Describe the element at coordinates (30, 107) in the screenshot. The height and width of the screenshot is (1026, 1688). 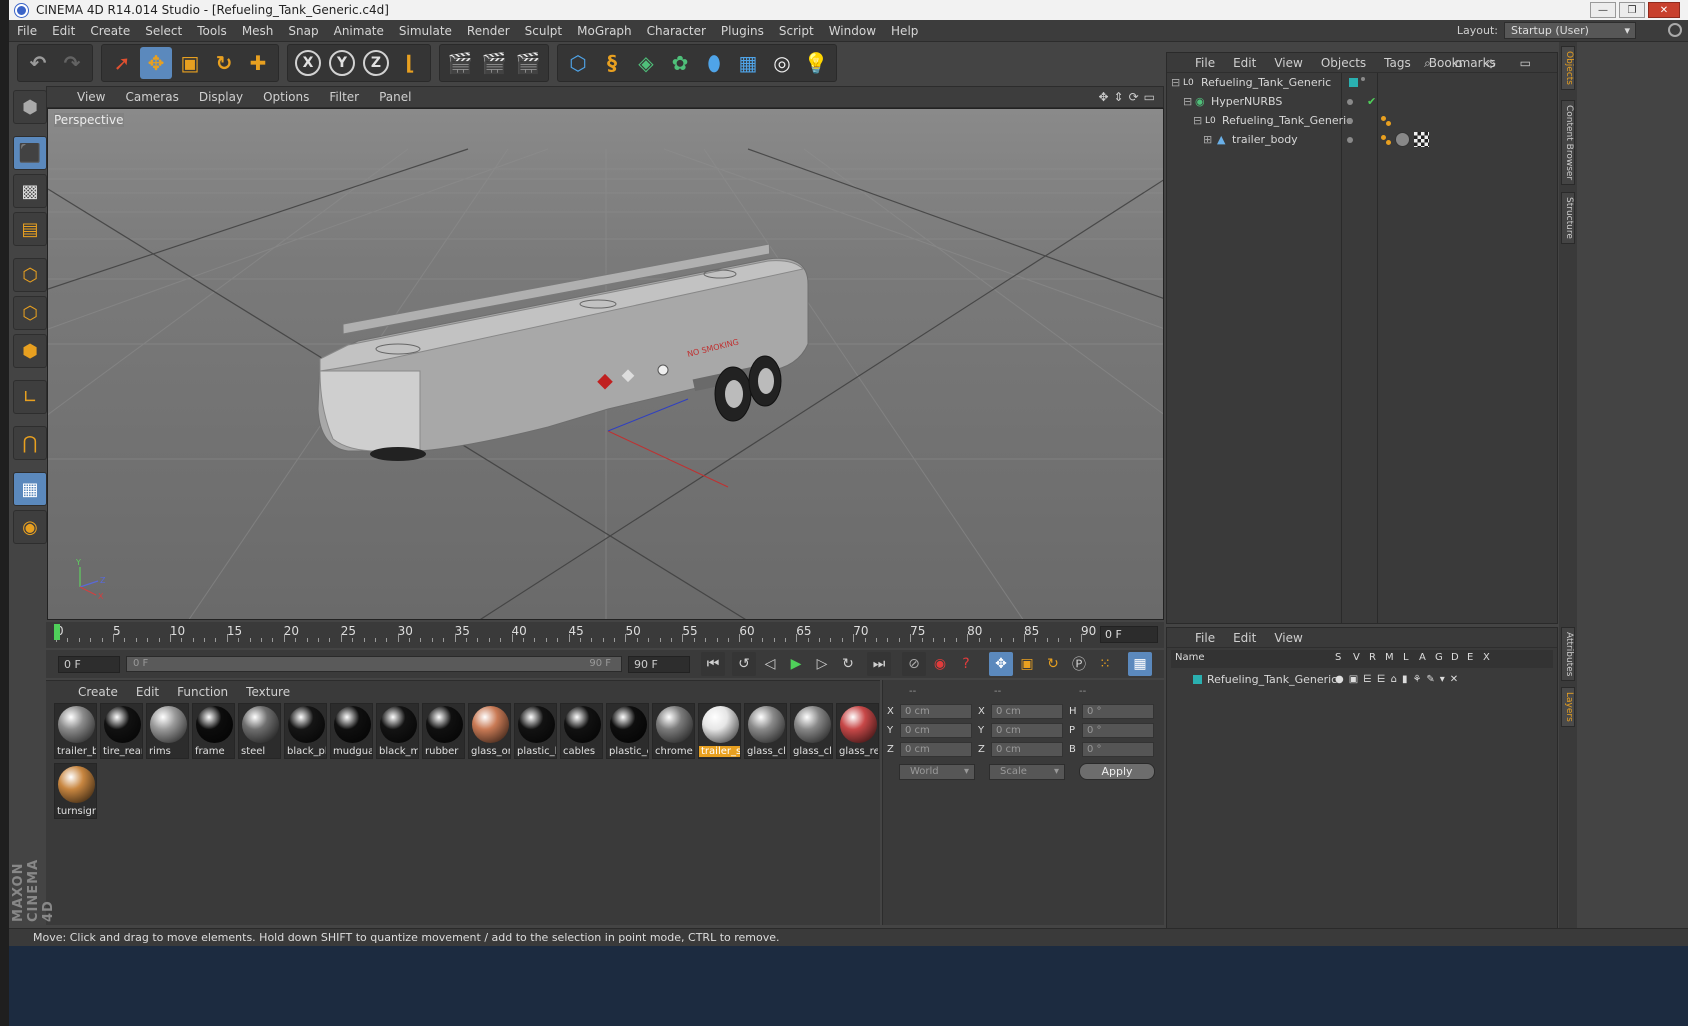
I see `make-editable-icon: ⬢` at that location.